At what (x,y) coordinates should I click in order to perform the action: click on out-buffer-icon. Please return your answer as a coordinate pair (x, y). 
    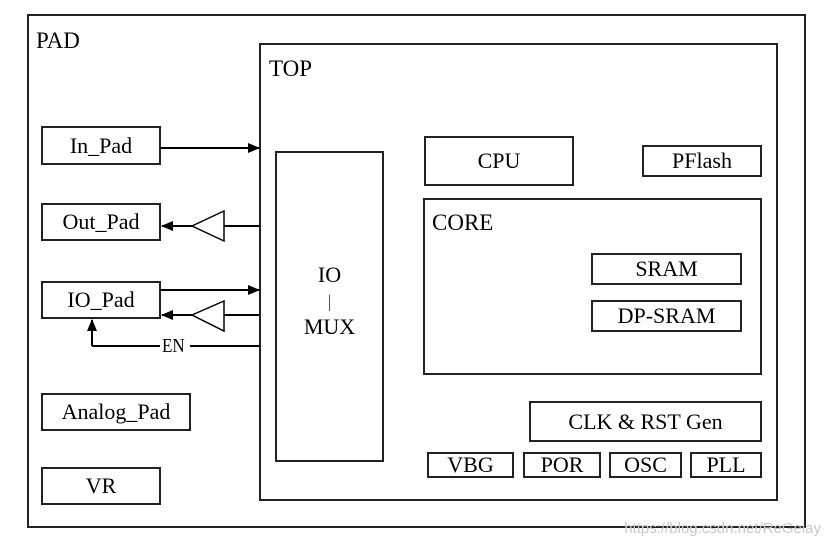
    Looking at the image, I should click on (207, 226).